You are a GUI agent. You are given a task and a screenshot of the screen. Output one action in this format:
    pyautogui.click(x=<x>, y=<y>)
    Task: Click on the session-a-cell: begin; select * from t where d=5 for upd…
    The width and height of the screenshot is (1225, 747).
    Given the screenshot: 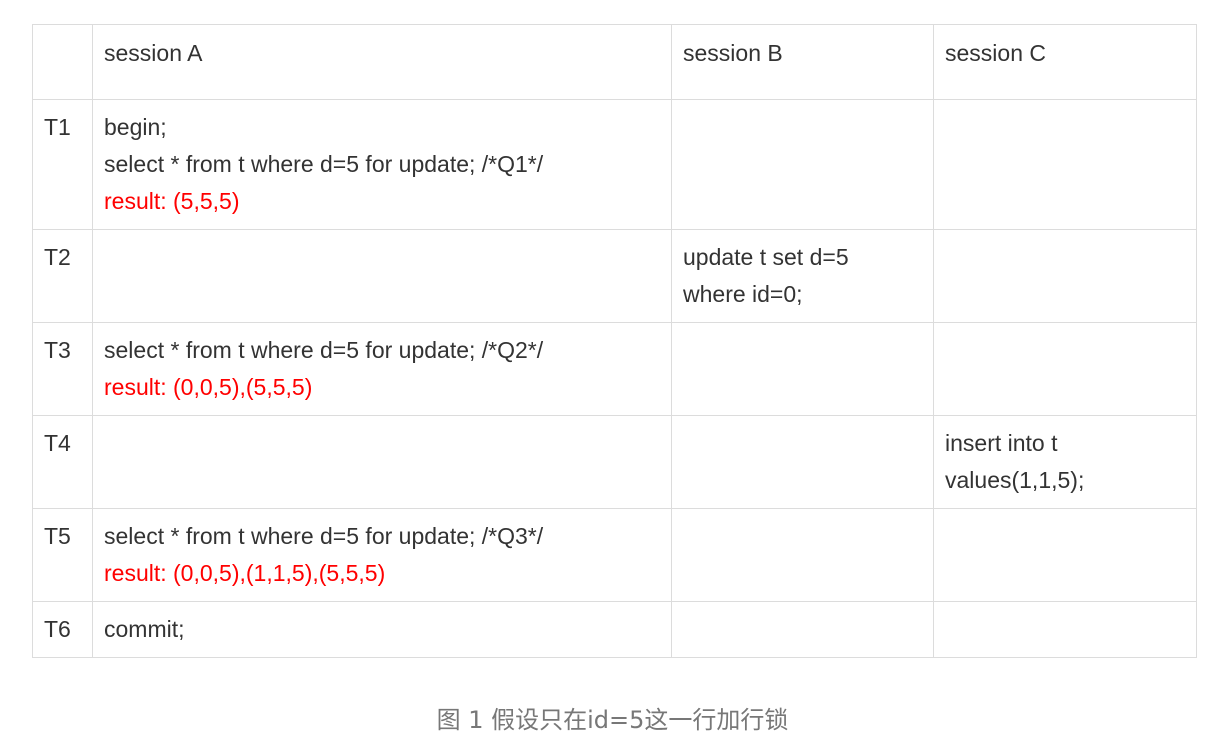 What is the action you would take?
    pyautogui.click(x=382, y=164)
    